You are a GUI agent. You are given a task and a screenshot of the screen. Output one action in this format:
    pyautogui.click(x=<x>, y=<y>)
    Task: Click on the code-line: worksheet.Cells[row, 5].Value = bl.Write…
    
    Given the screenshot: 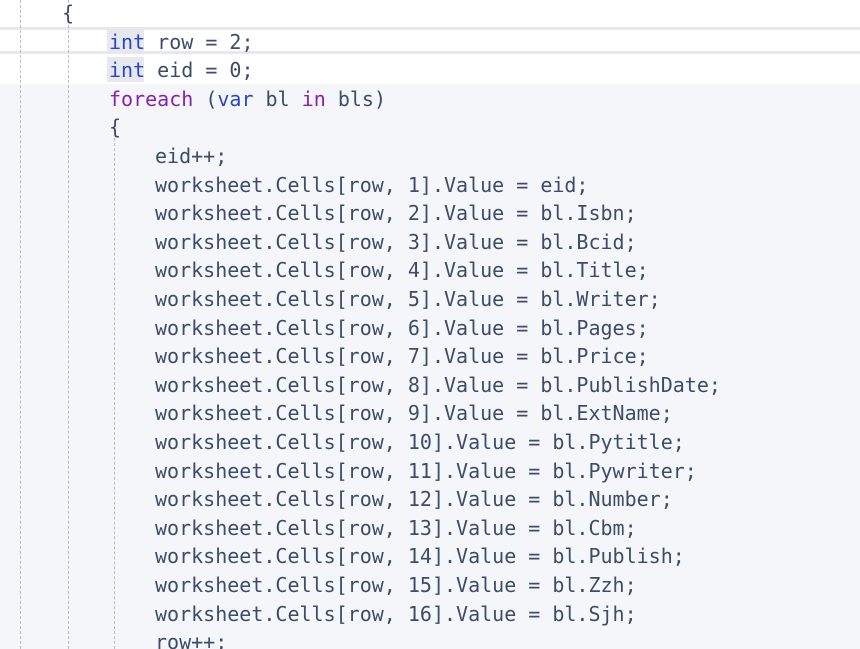 What is the action you would take?
    pyautogui.click(x=408, y=299)
    